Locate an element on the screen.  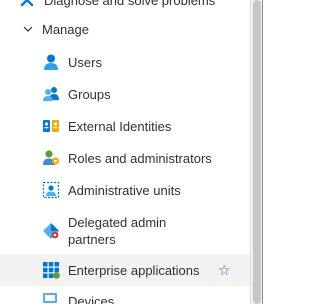
nav-item-label: Devices is located at coordinates (91, 298).